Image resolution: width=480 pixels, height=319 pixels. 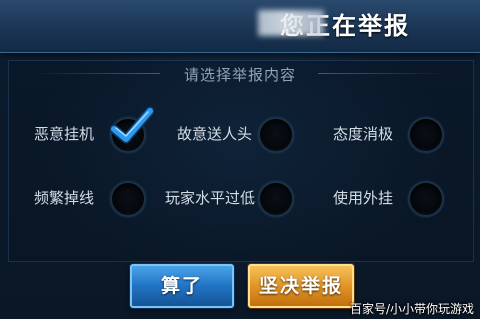 What do you see at coordinates (64, 198) in the screenshot?
I see `option-label-disconnect: 频繁掉线` at bounding box center [64, 198].